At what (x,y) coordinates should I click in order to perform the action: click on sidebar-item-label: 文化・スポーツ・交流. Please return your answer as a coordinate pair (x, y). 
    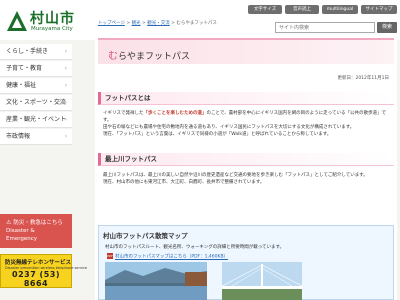
    Looking at the image, I should click on (36, 102).